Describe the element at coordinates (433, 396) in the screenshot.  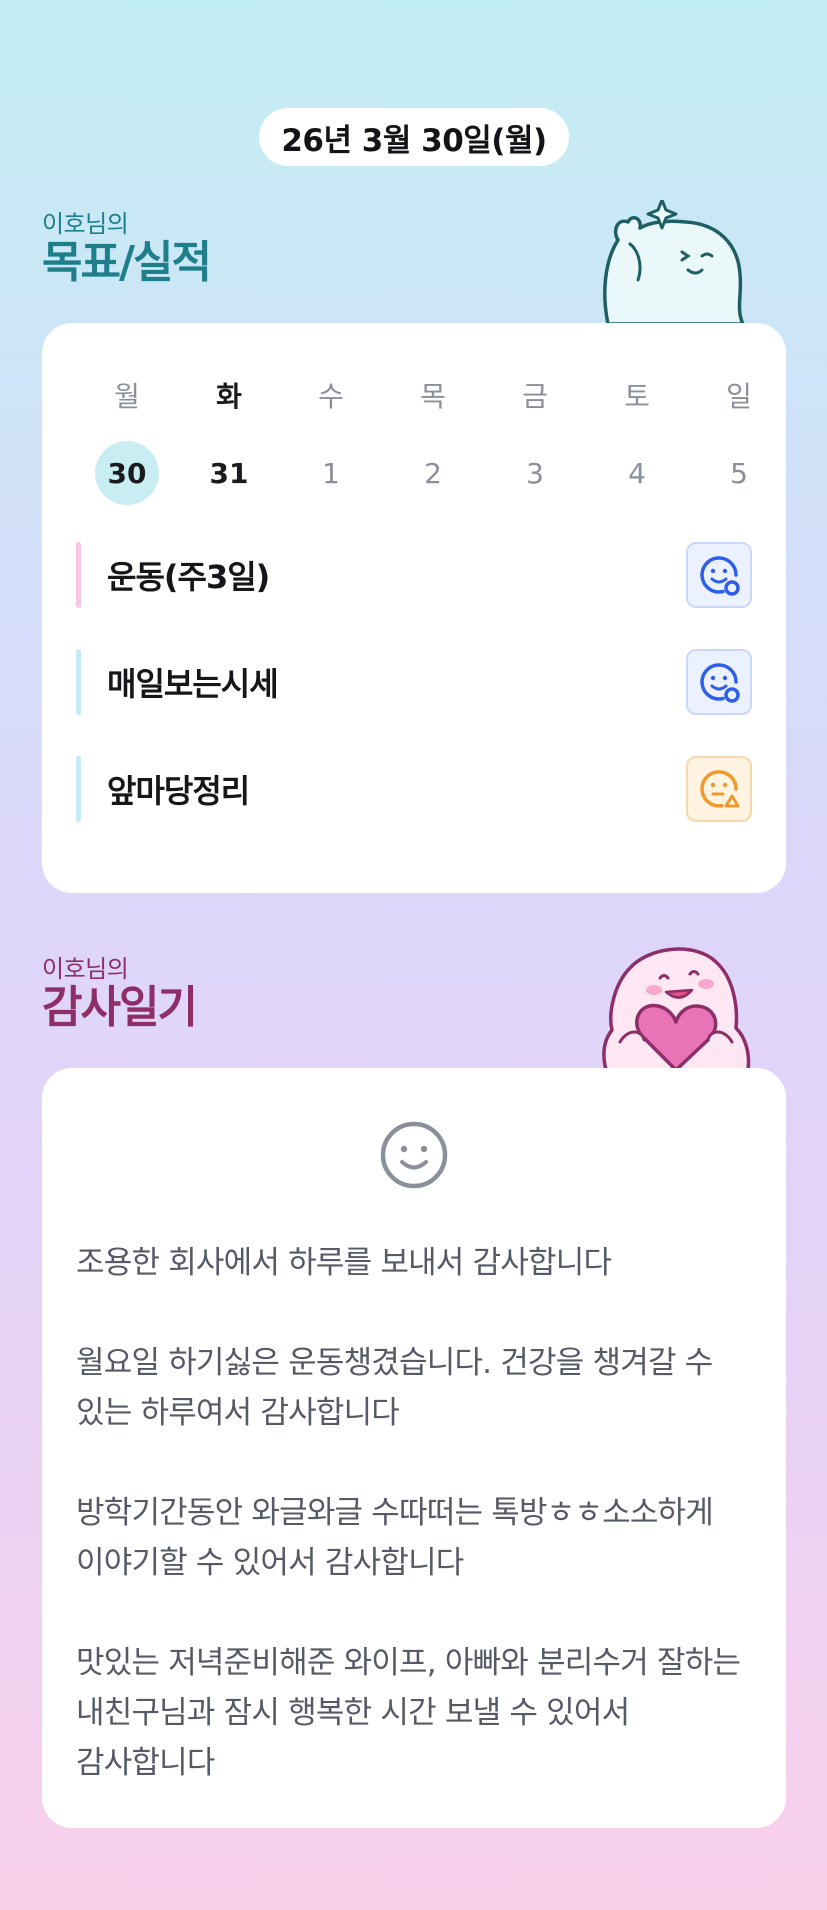
I see `weekday-thu: 목` at that location.